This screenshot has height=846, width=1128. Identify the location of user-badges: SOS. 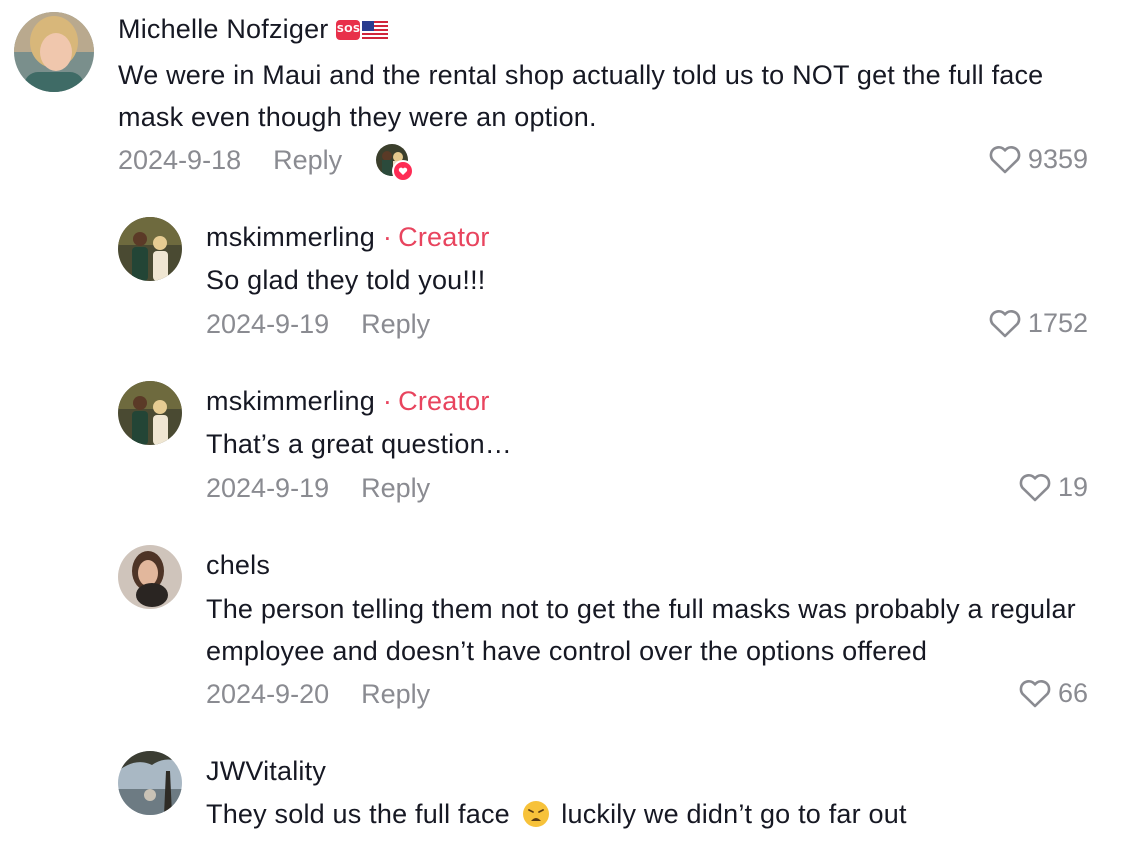
(362, 29).